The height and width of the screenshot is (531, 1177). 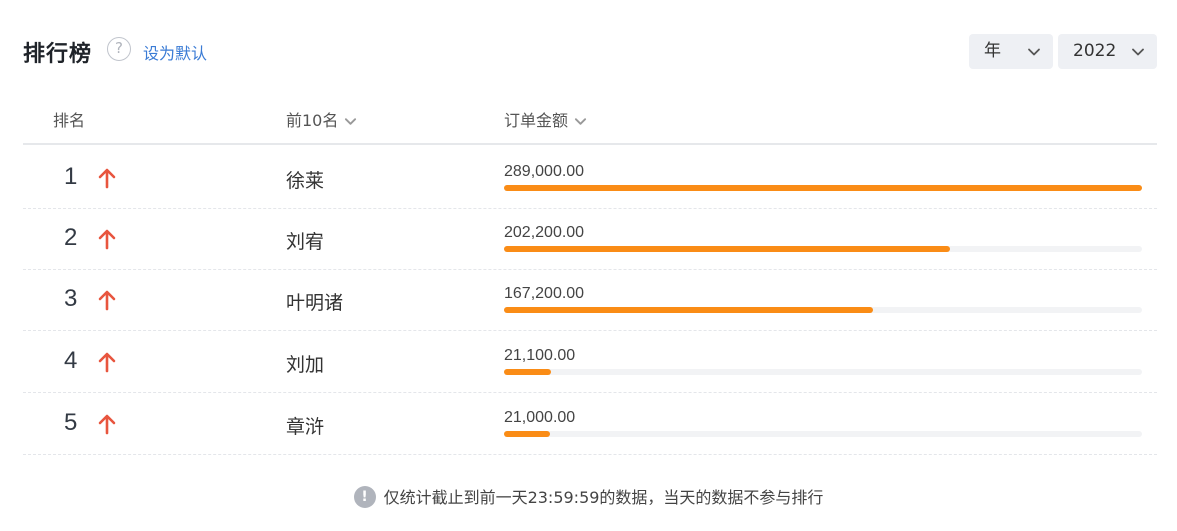 What do you see at coordinates (590, 119) in the screenshot?
I see `table-header: 排名 前10名 订单金额` at bounding box center [590, 119].